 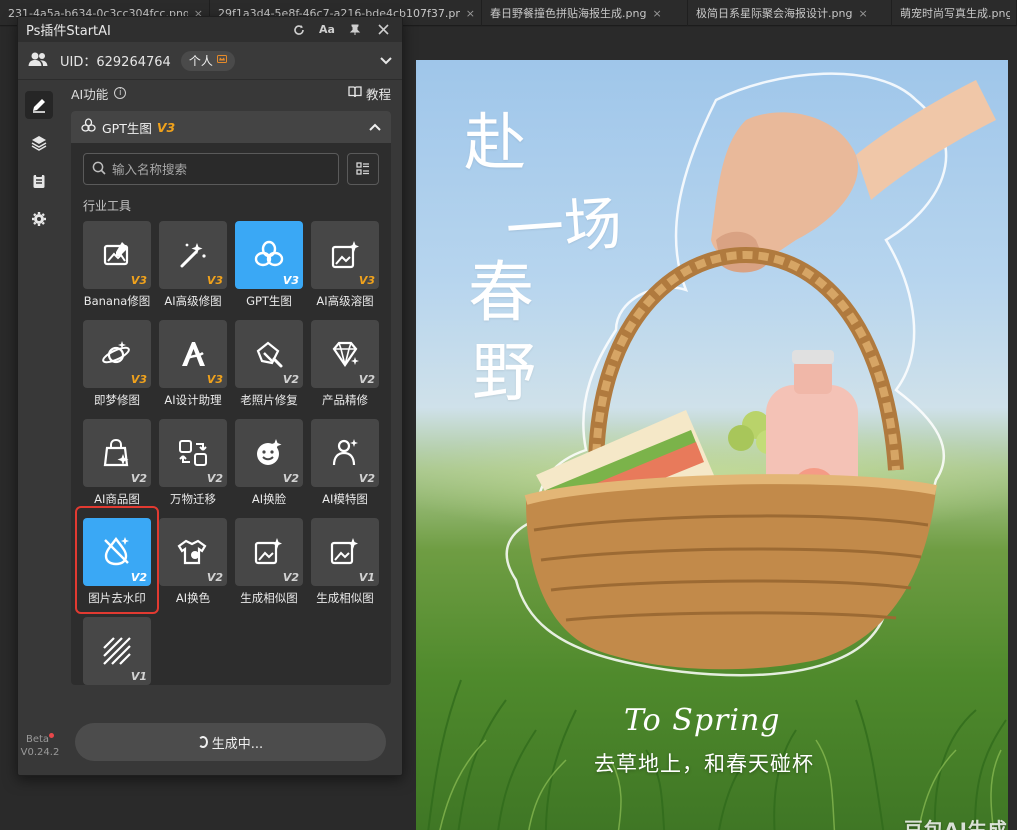 I want to click on search-input, so click(x=221, y=169).